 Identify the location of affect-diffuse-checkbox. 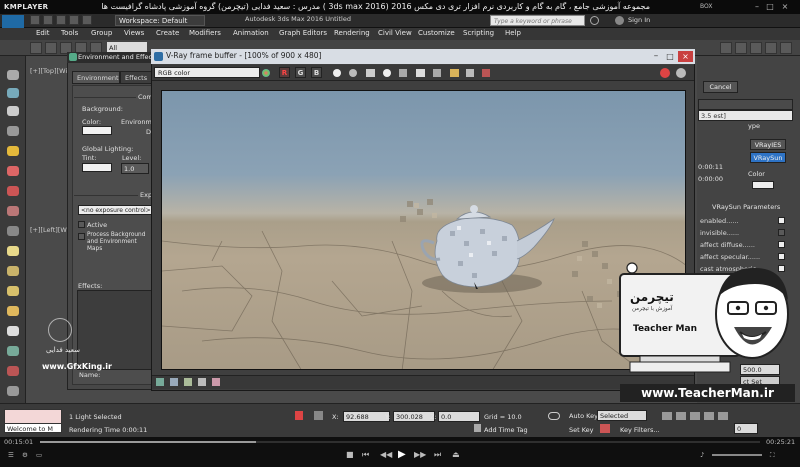
(781, 244).